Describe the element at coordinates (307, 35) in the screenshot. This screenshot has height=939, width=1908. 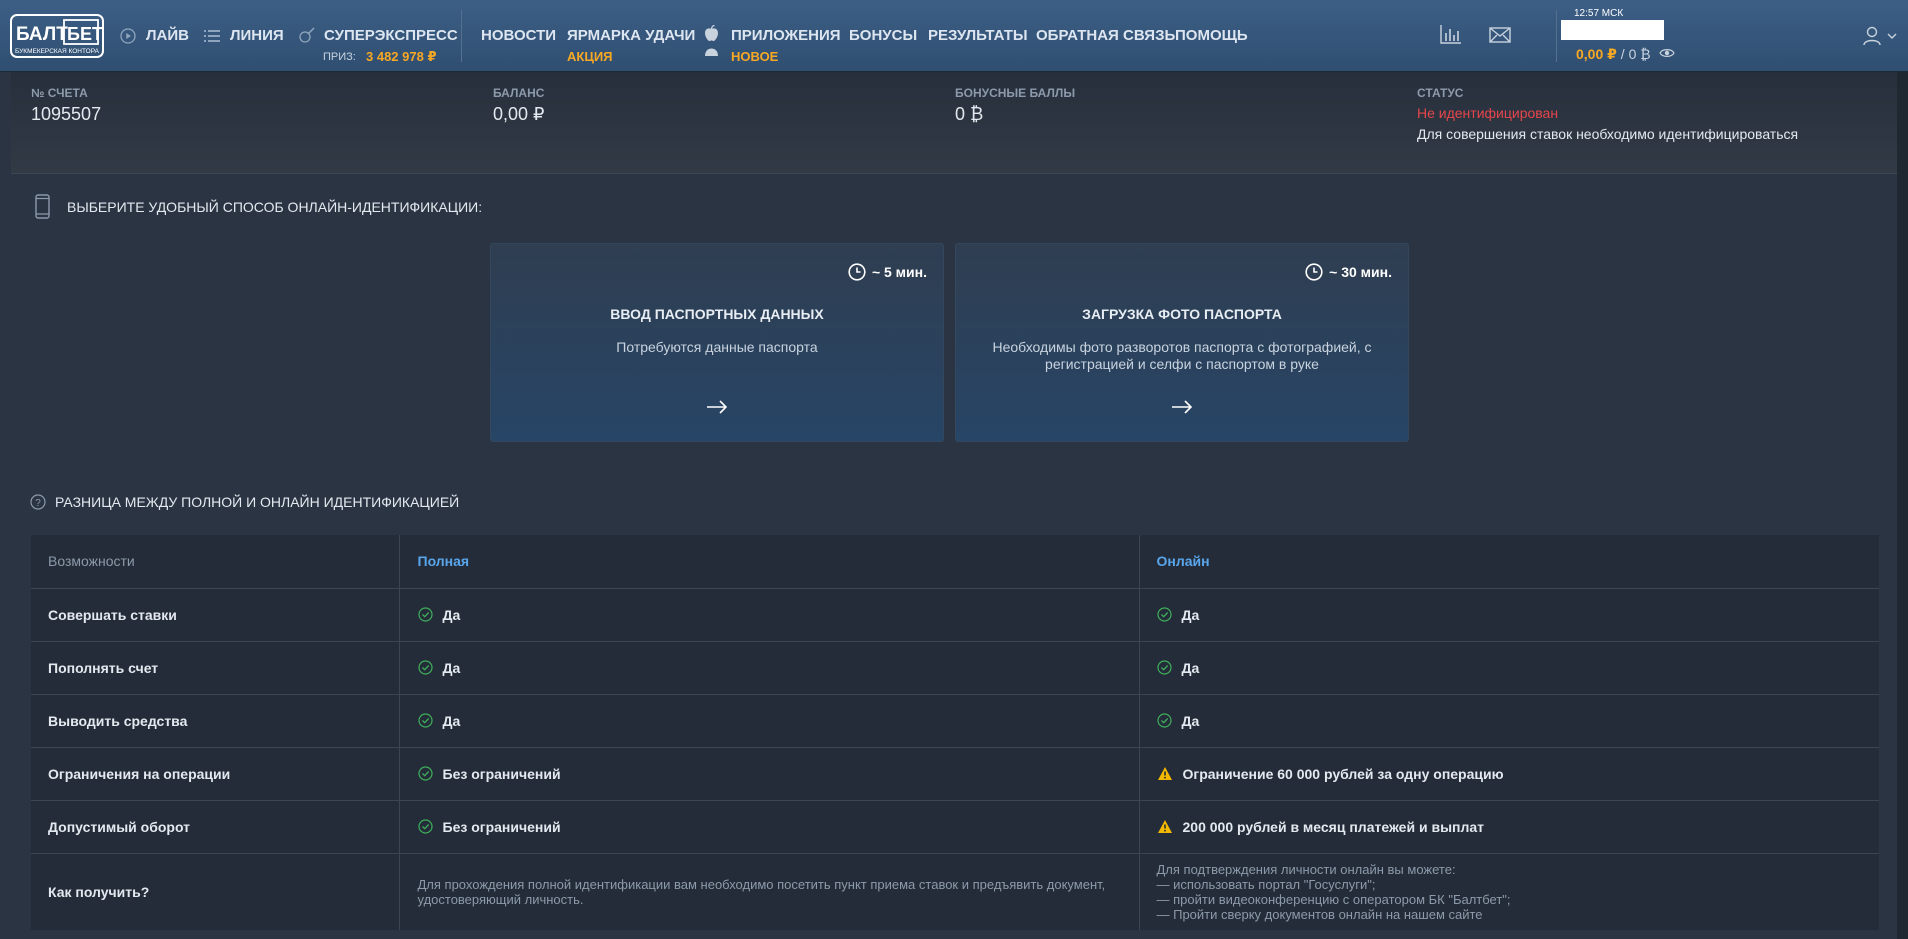
I see `superexpress-icon` at that location.